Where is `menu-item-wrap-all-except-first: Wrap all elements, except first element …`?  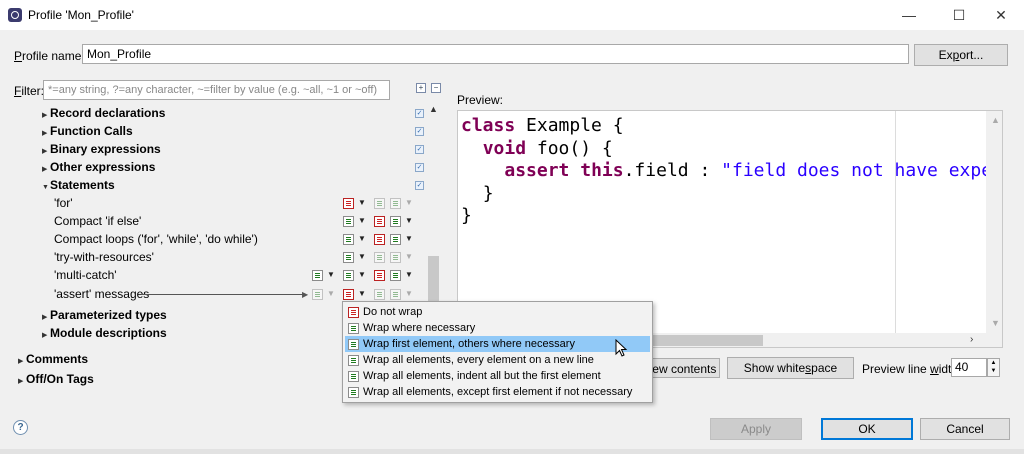 menu-item-wrap-all-except-first: Wrap all elements, except first element … is located at coordinates (497, 392).